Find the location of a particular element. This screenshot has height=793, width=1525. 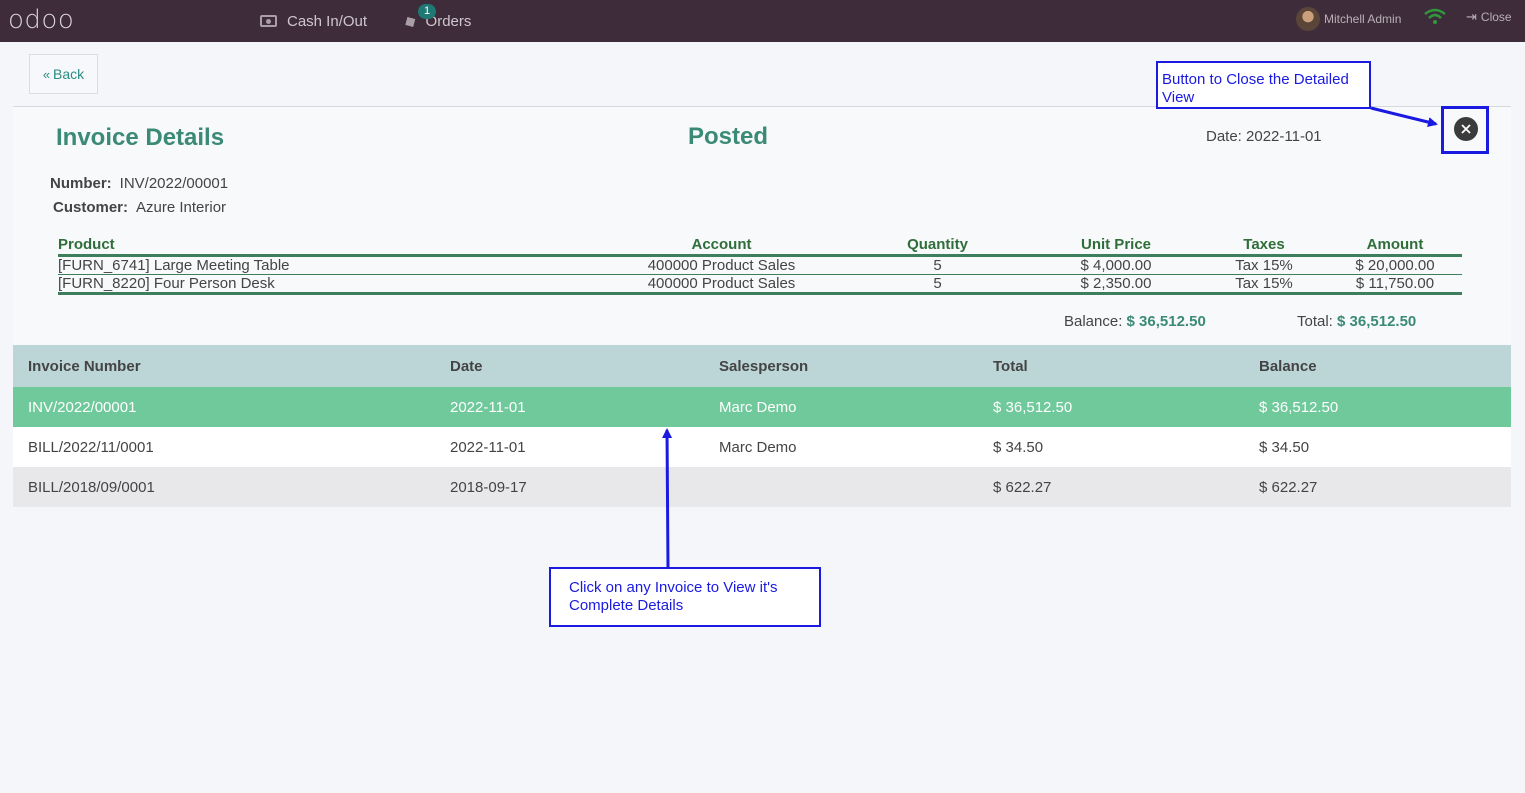

customer-label: Customer: is located at coordinates (91, 207).